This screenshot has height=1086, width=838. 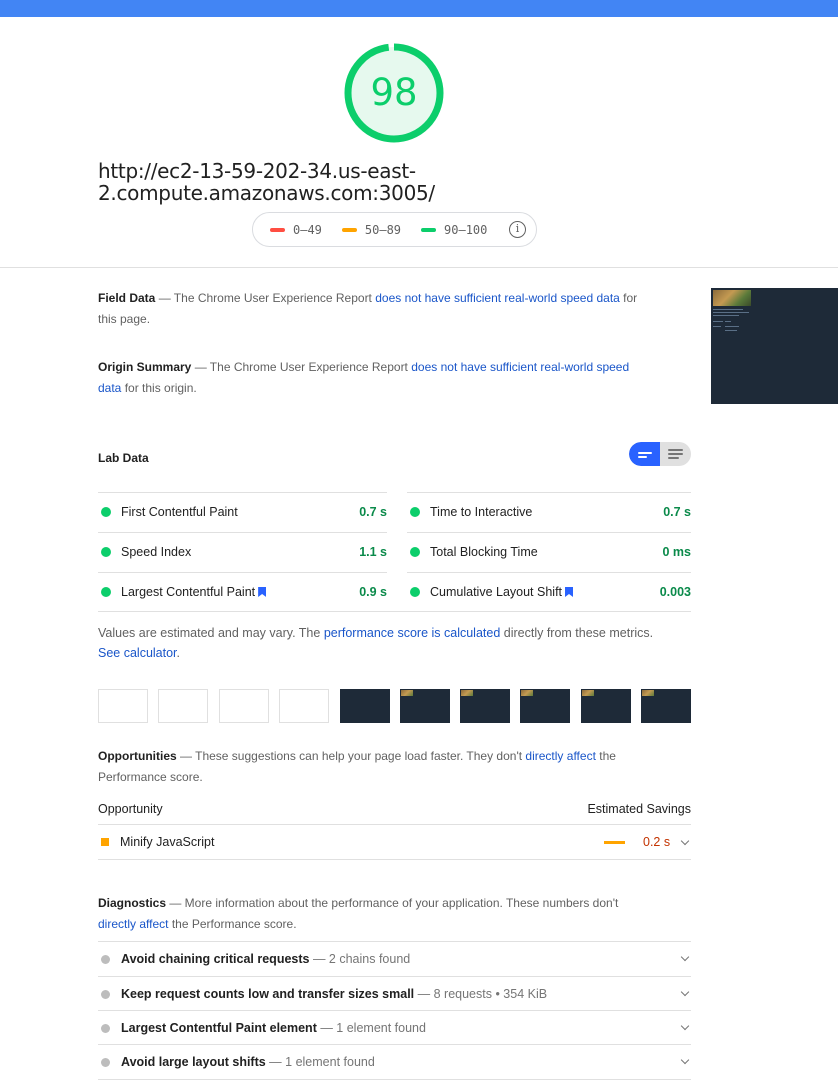 I want to click on diagnostic-name: Avoid chaining critical requests, so click(x=215, y=959).